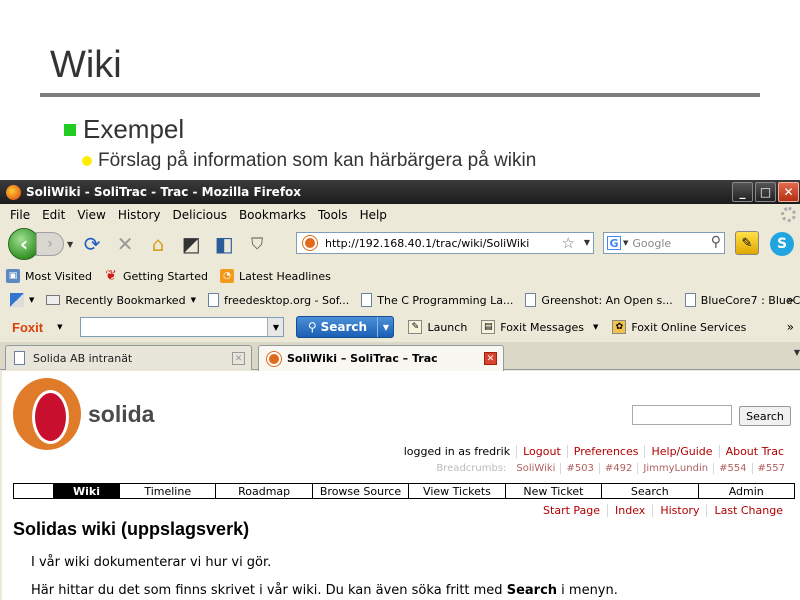 This screenshot has width=800, height=600. I want to click on bookmark-latest-headlines: ◔ Latest Headlines, so click(275, 276).